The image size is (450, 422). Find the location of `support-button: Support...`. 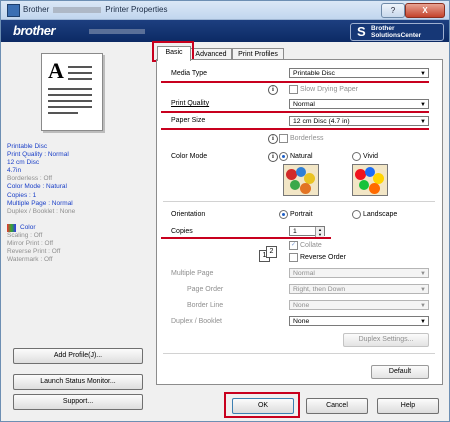

support-button: Support... is located at coordinates (78, 402).